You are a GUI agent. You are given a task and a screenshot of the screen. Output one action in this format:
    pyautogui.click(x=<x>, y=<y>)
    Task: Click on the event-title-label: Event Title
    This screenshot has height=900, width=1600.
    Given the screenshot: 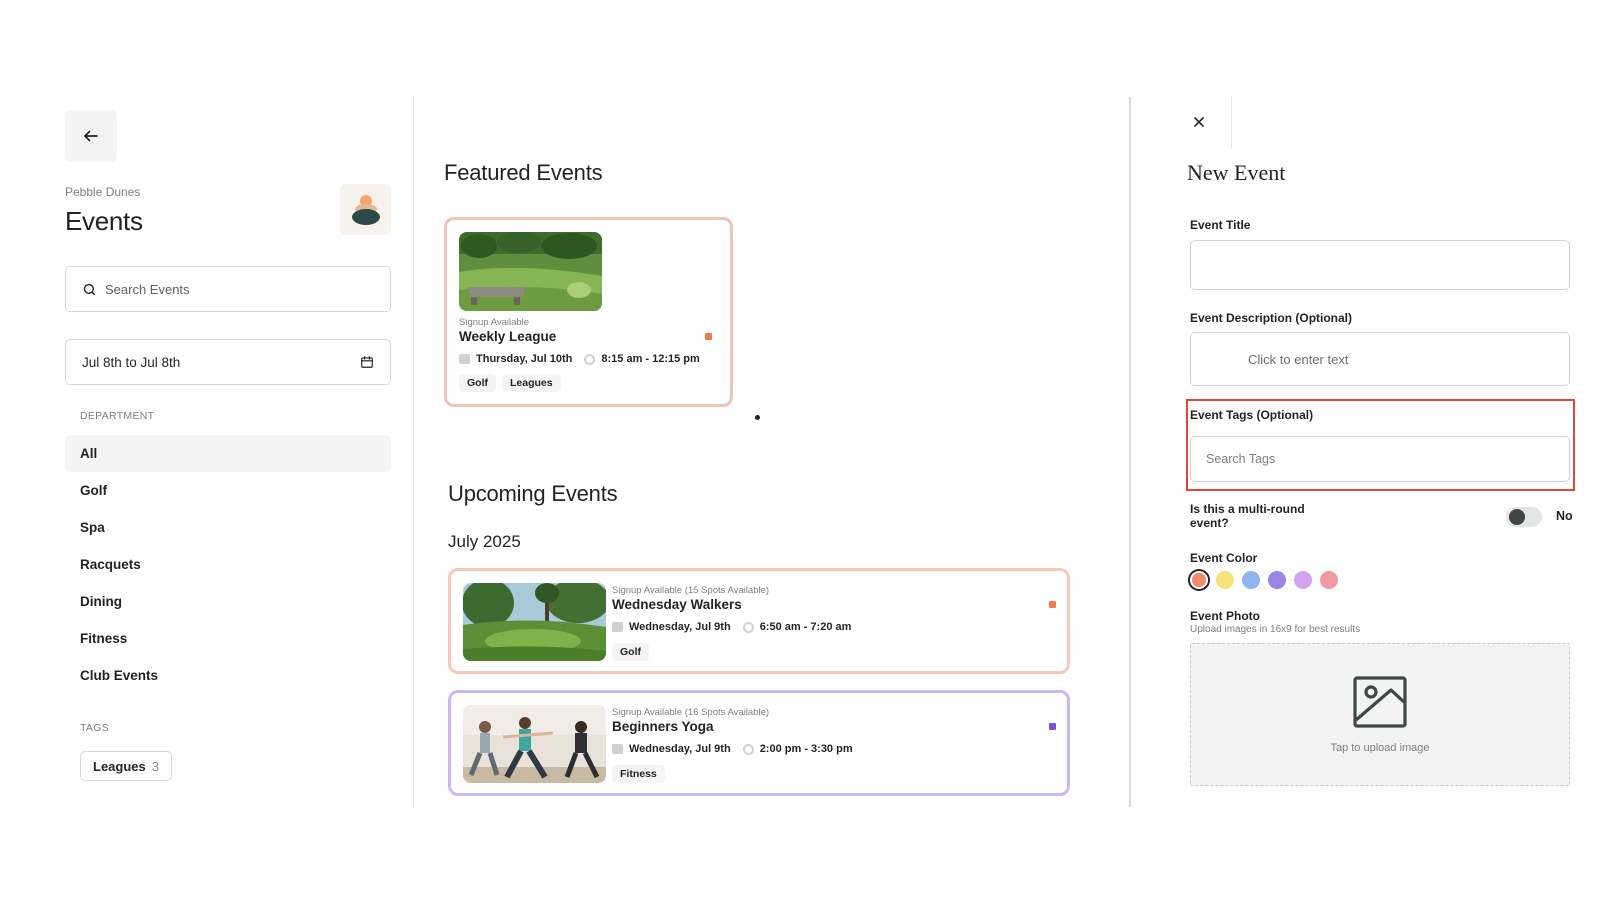 What is the action you would take?
    pyautogui.click(x=1220, y=225)
    